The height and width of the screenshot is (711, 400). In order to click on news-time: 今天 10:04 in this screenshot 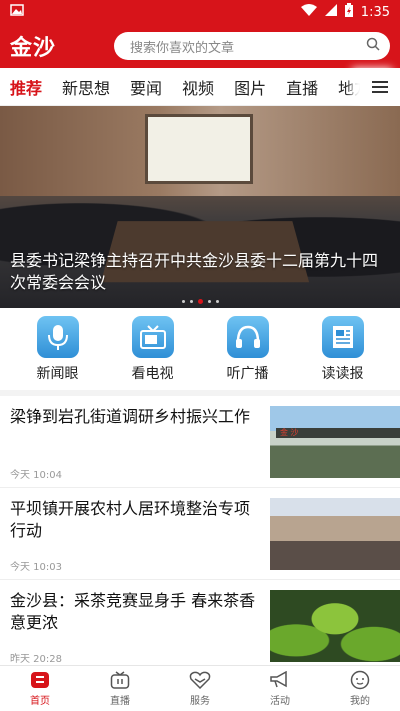, I will do `click(36, 475)`.